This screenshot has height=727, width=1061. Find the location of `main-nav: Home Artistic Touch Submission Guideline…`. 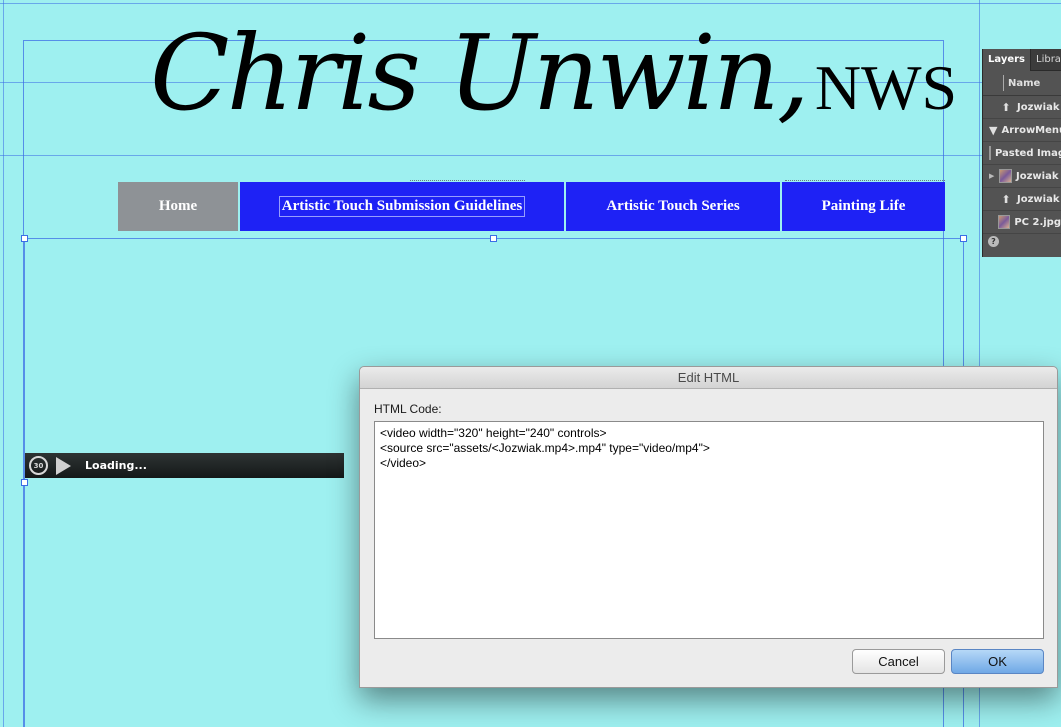

main-nav: Home Artistic Touch Submission Guideline… is located at coordinates (532, 206).